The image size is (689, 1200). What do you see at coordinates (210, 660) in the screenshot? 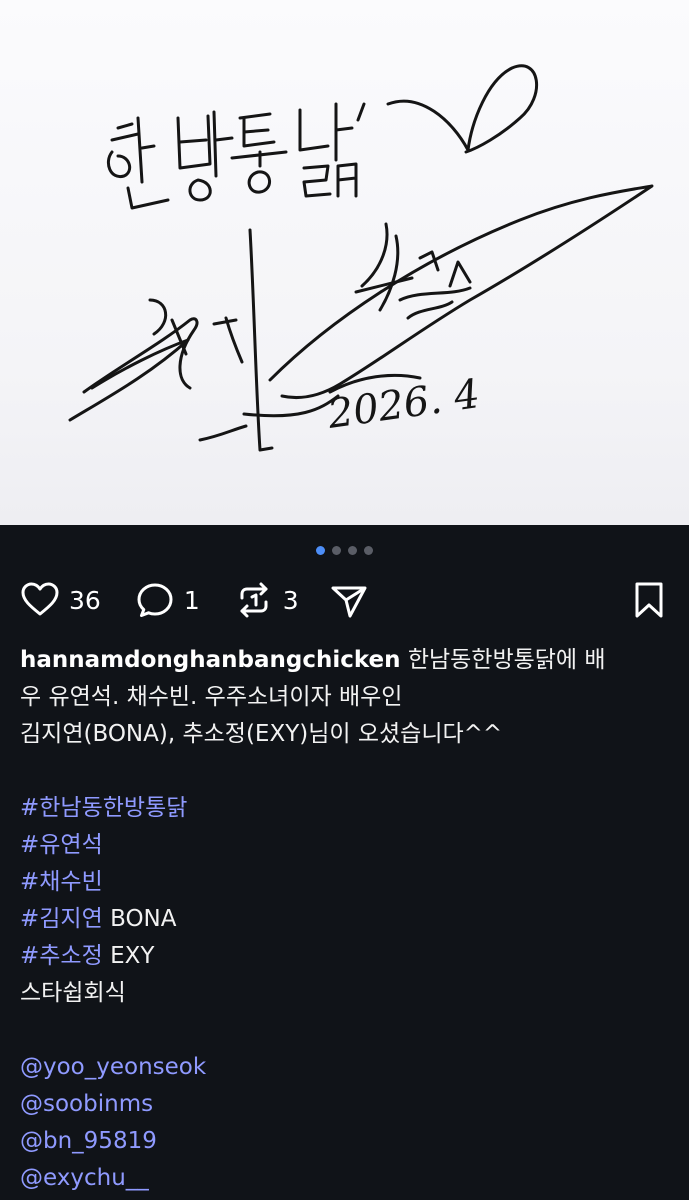
I see `username-link: hannamdonghanbangchicken` at bounding box center [210, 660].